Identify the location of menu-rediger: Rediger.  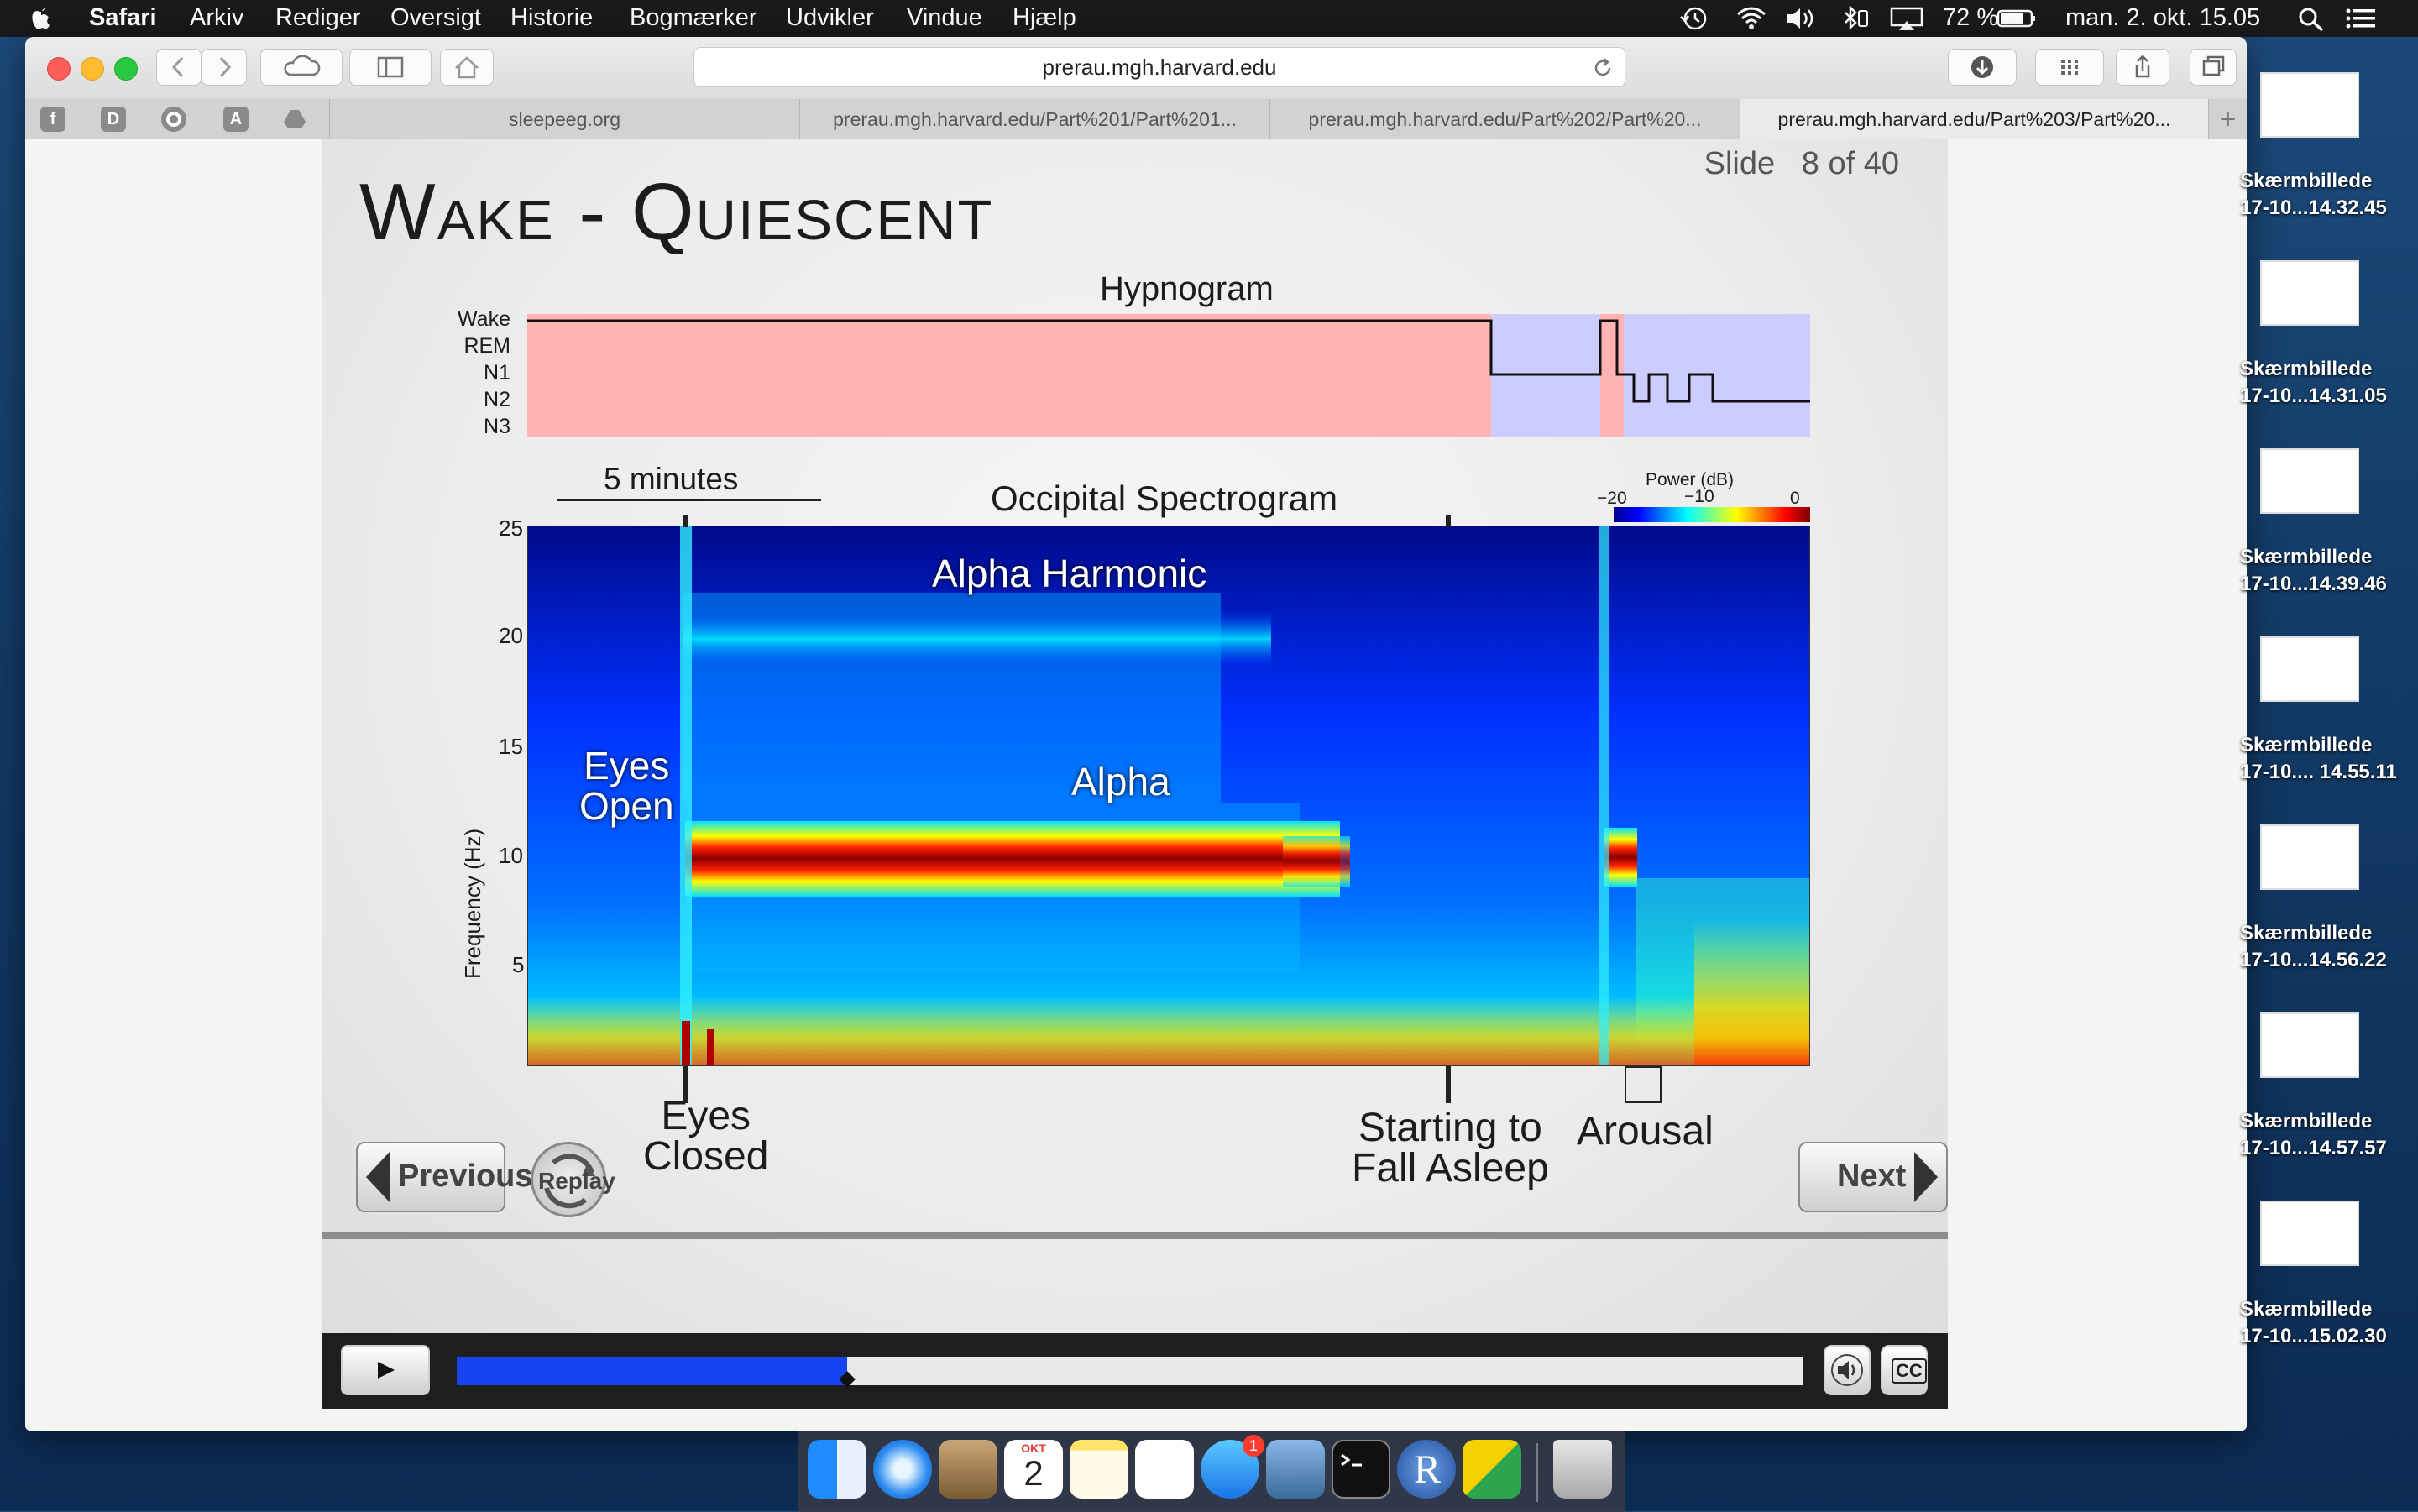
(318, 18).